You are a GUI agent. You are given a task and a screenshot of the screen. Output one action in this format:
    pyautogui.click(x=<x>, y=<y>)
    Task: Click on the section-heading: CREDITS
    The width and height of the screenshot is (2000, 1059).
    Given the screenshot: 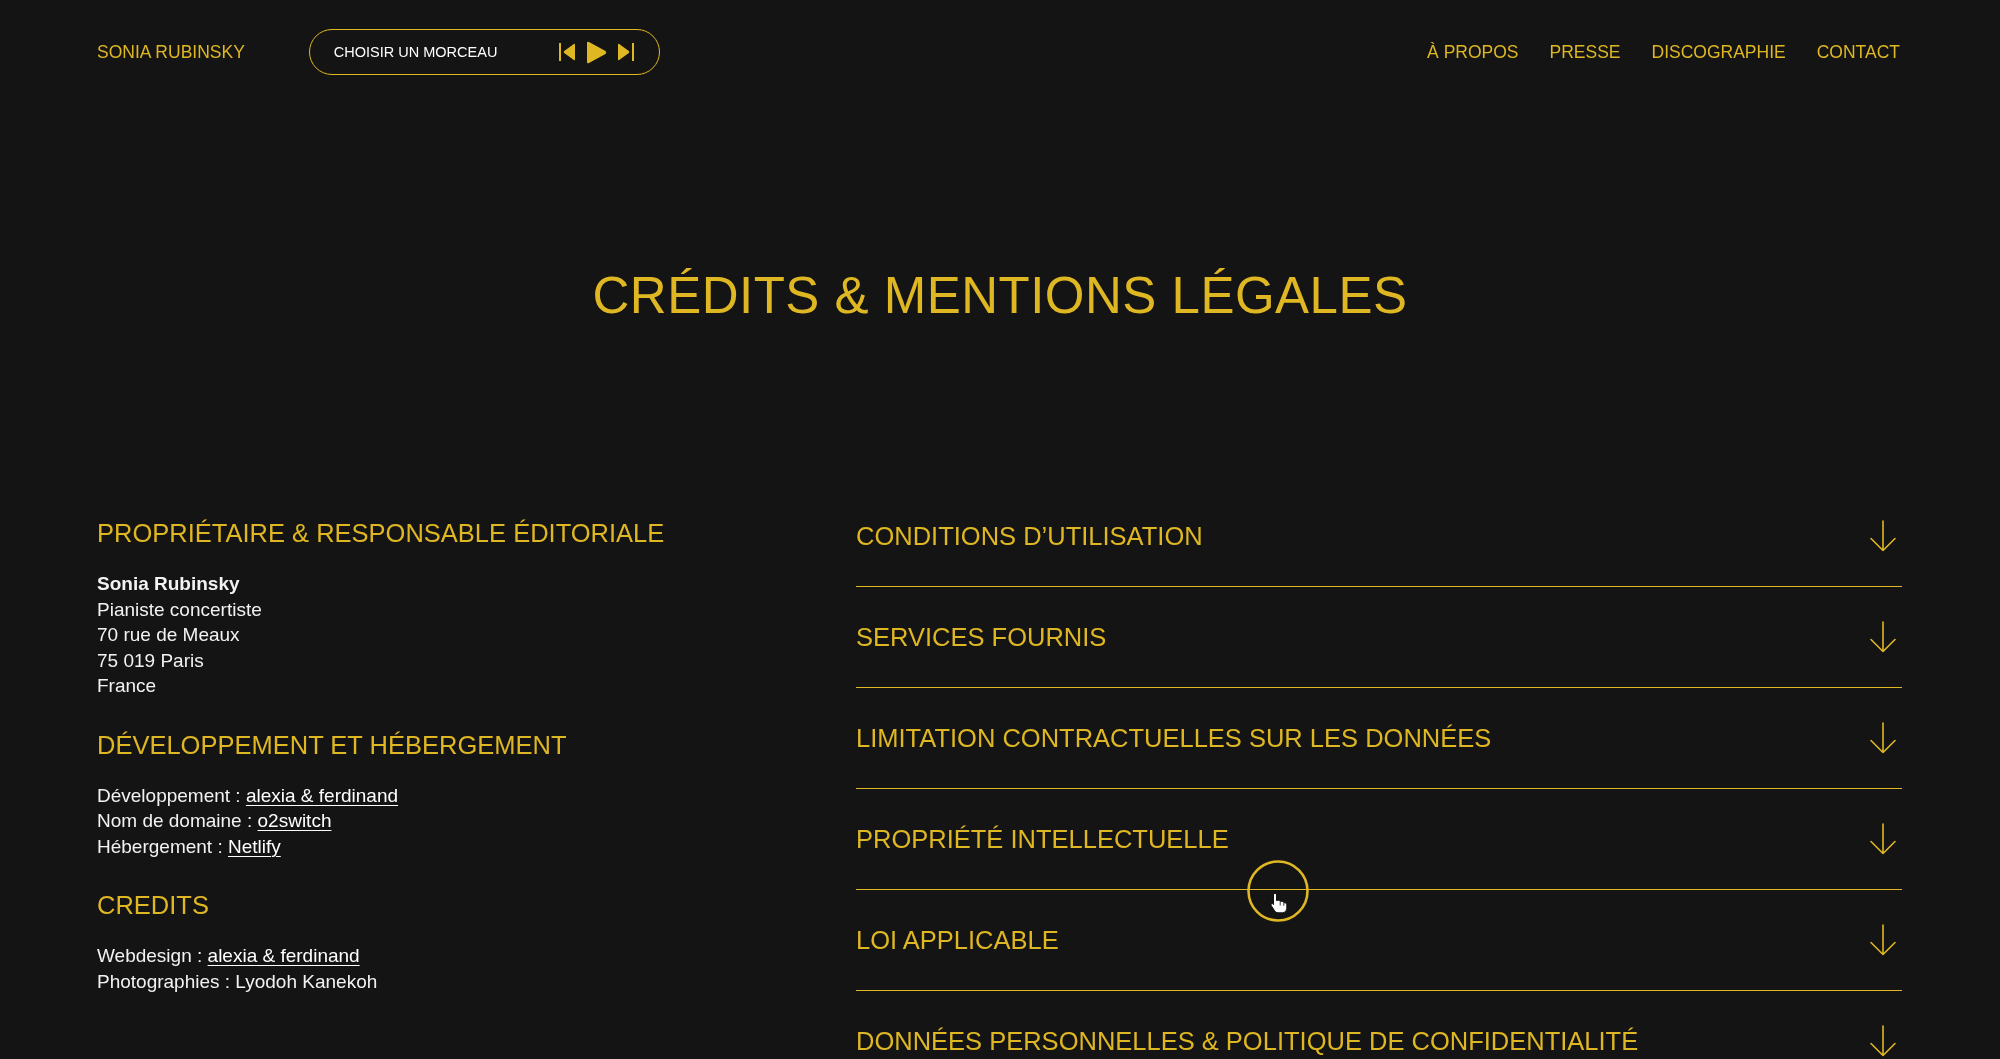 What is the action you would take?
    pyautogui.click(x=153, y=905)
    